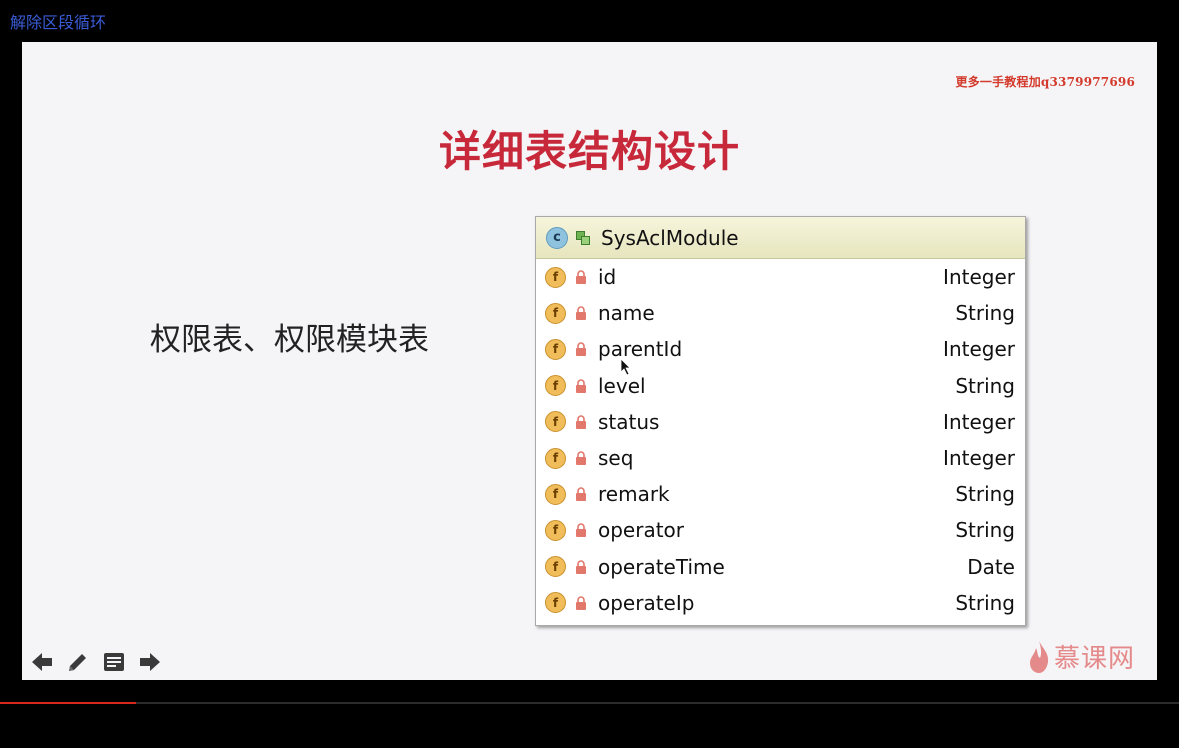 The image size is (1179, 748). Describe the element at coordinates (78, 662) in the screenshot. I see `pencil-icon` at that location.